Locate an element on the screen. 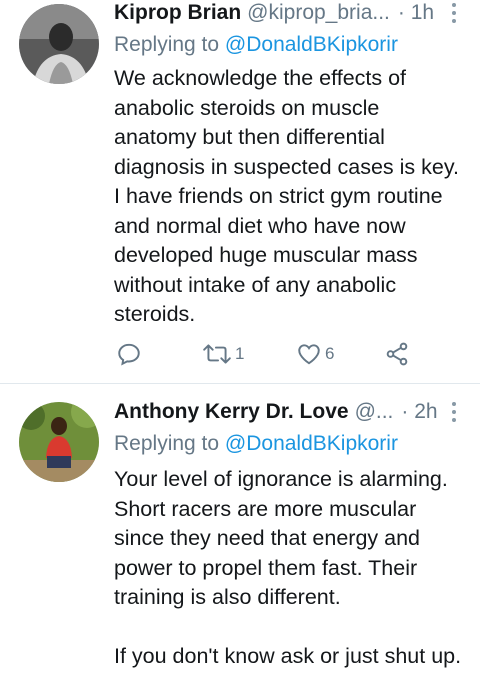  tweet-time: · 2h is located at coordinates (419, 412).